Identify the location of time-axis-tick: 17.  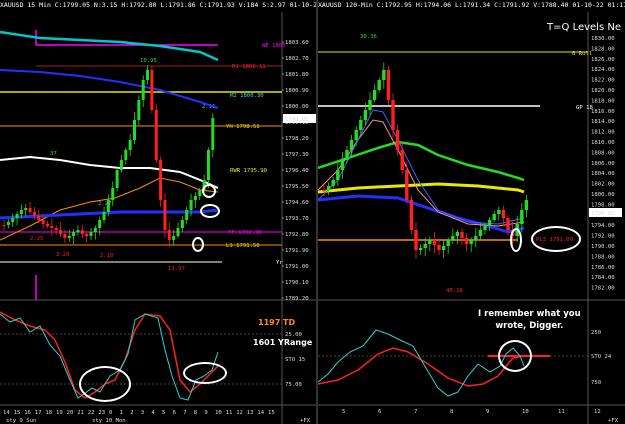
(38, 413).